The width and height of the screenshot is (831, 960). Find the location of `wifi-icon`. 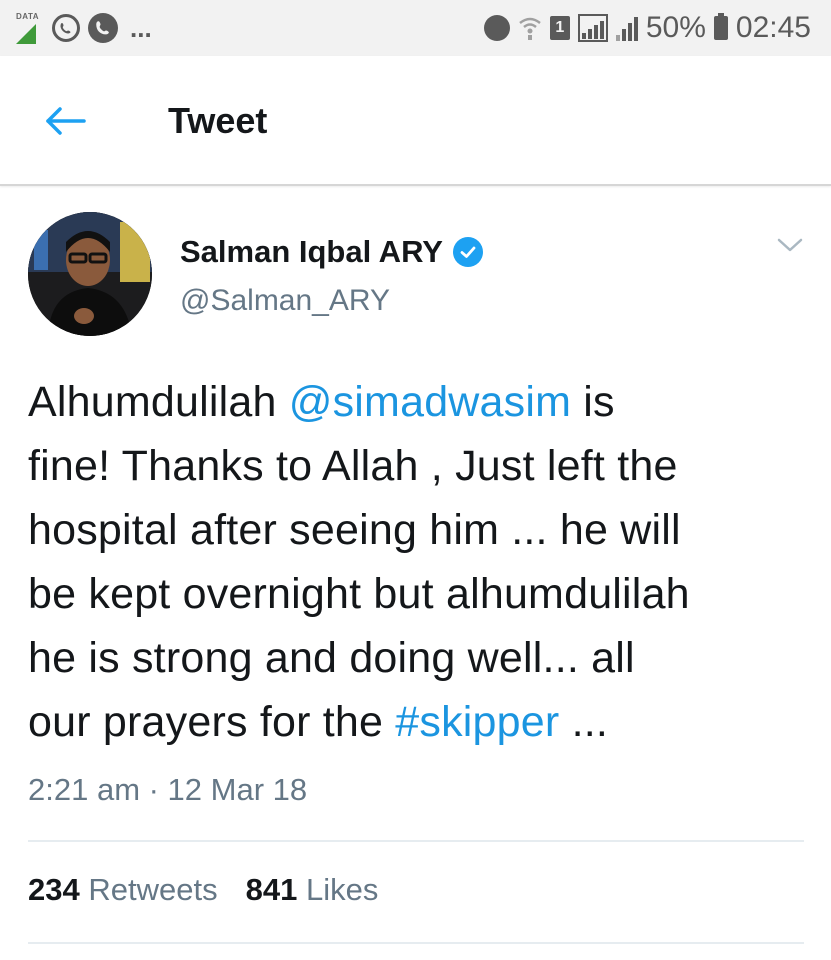

wifi-icon is located at coordinates (530, 28).